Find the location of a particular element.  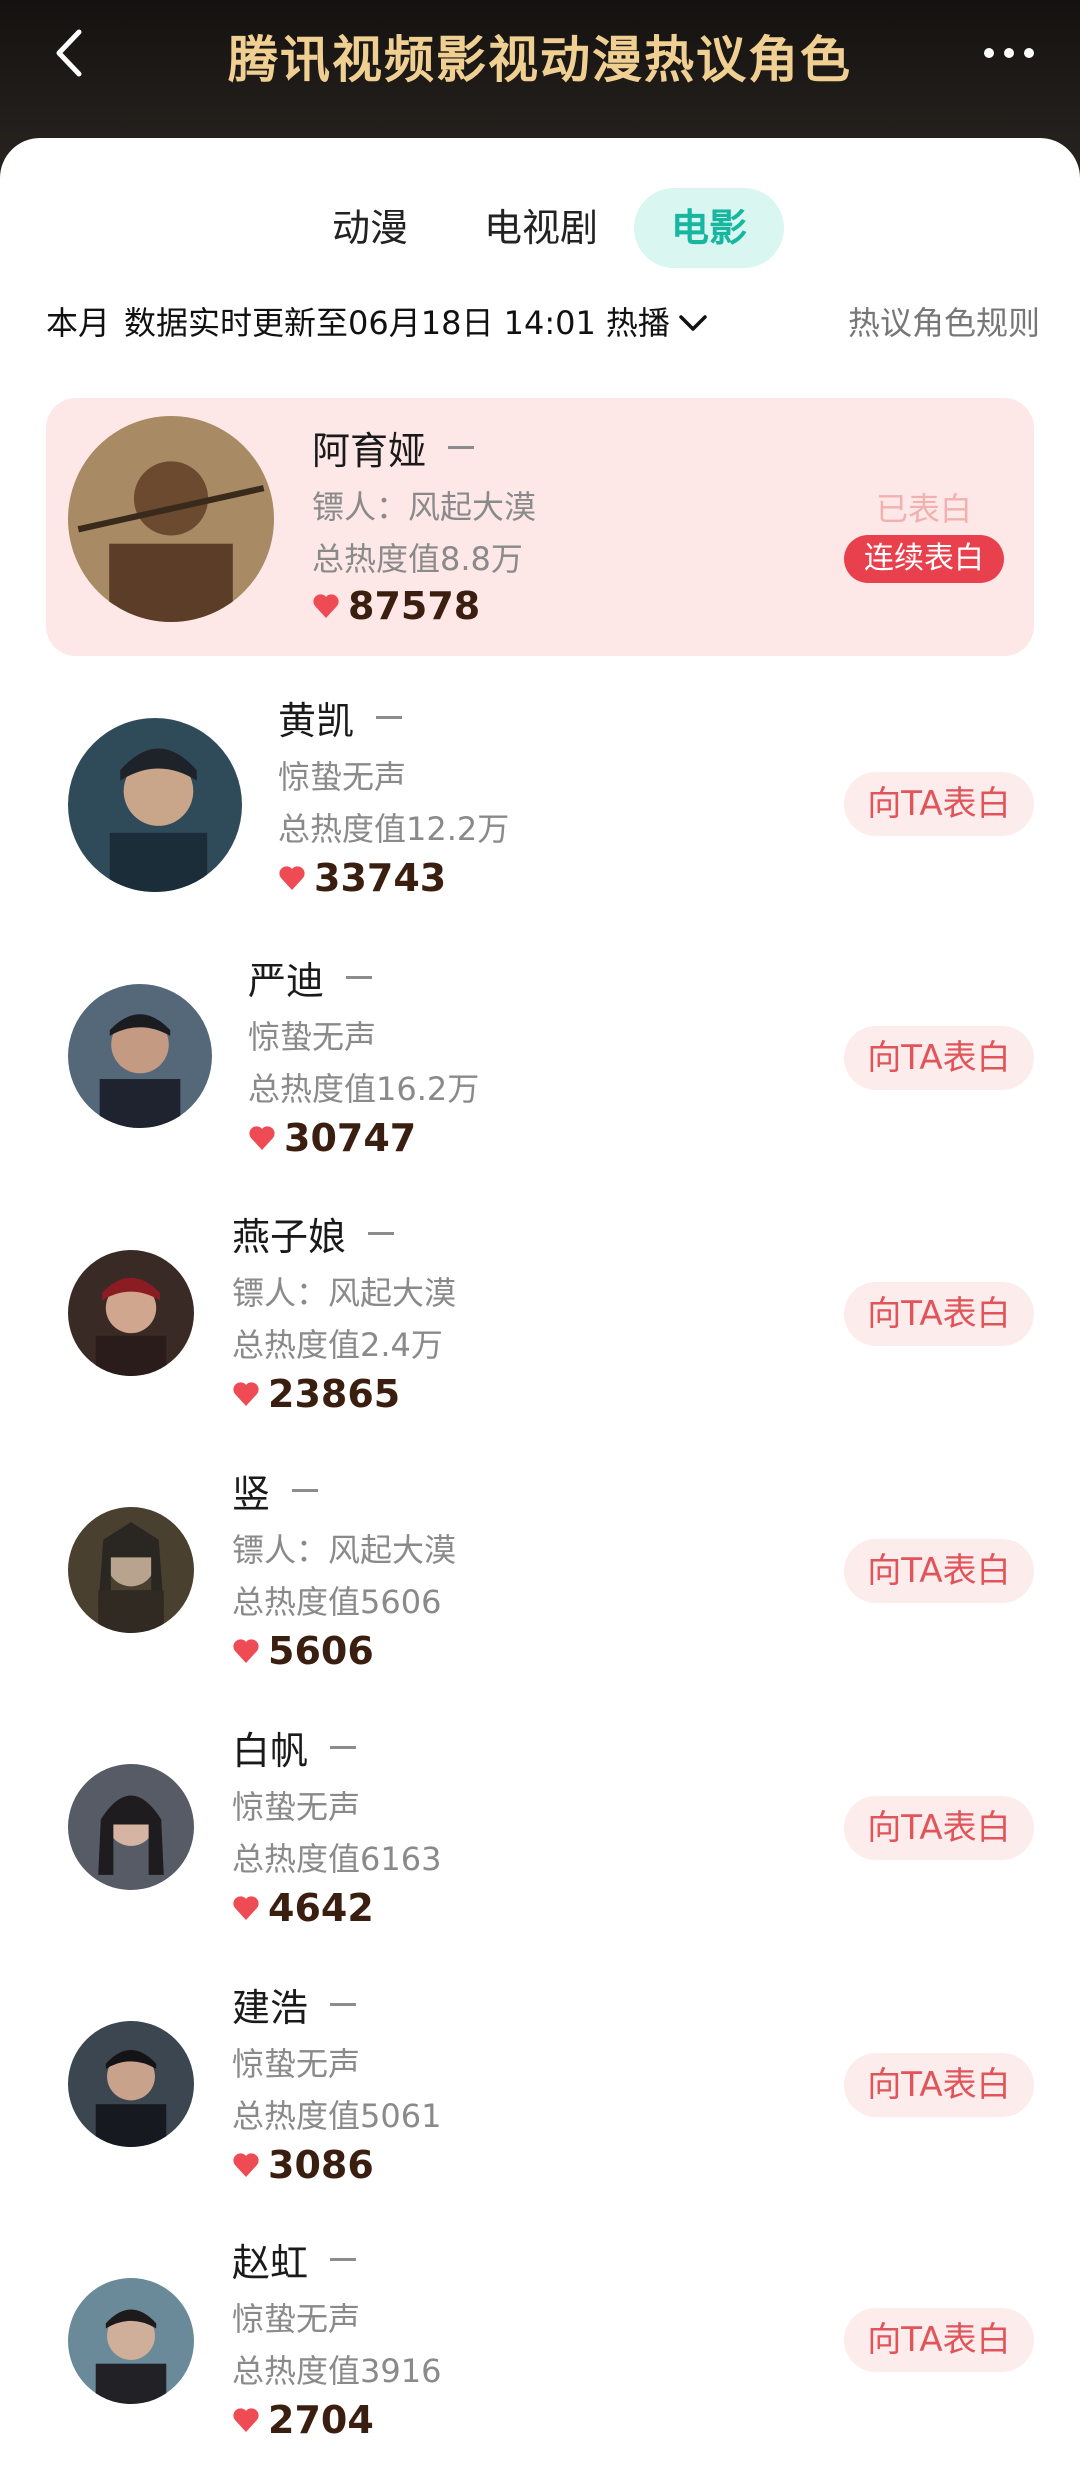

character-card-7: 建浩 惊蛰无声 总热度值5061 3086 向TA表白 is located at coordinates (540, 2096).